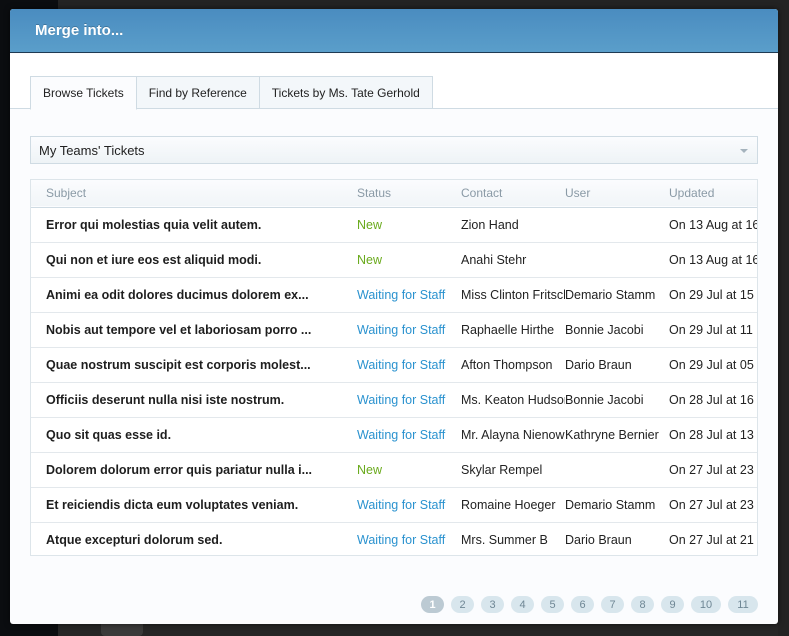 The width and height of the screenshot is (789, 636). What do you see at coordinates (508, 504) in the screenshot?
I see `ticket-contact: Romaine Hoeger` at bounding box center [508, 504].